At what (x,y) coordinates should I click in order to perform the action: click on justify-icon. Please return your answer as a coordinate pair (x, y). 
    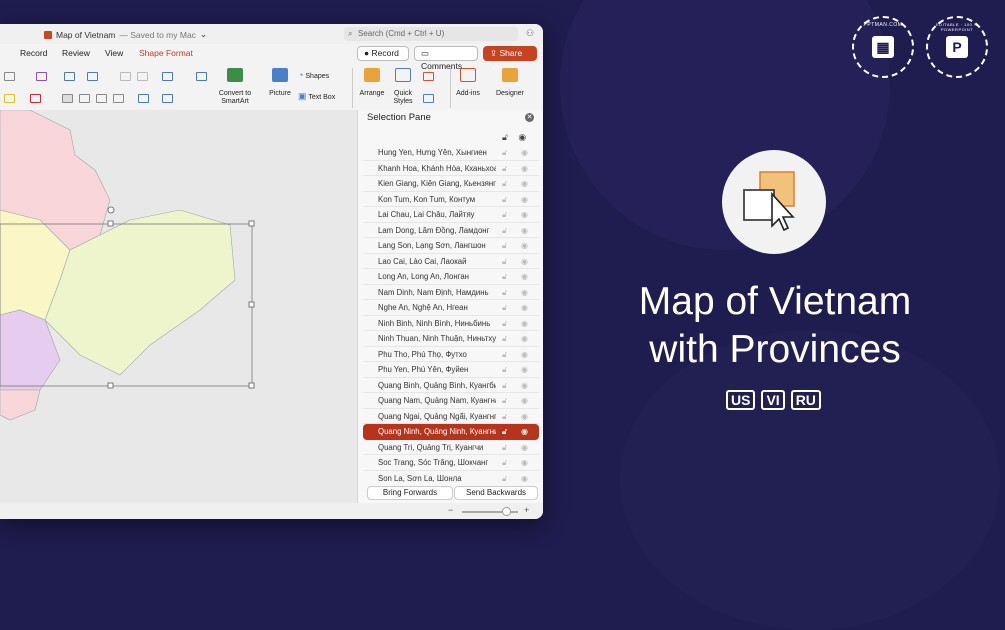
    Looking at the image, I should click on (118, 98).